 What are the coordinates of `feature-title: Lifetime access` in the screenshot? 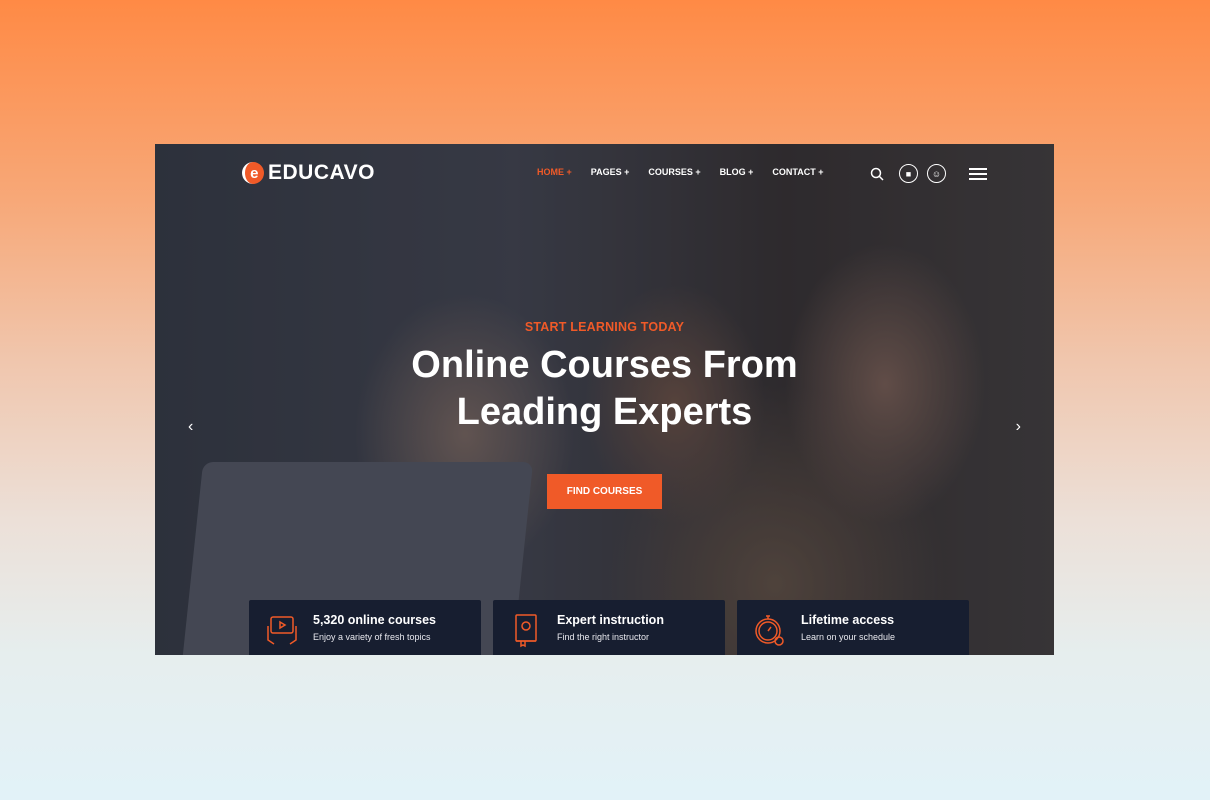 It's located at (848, 620).